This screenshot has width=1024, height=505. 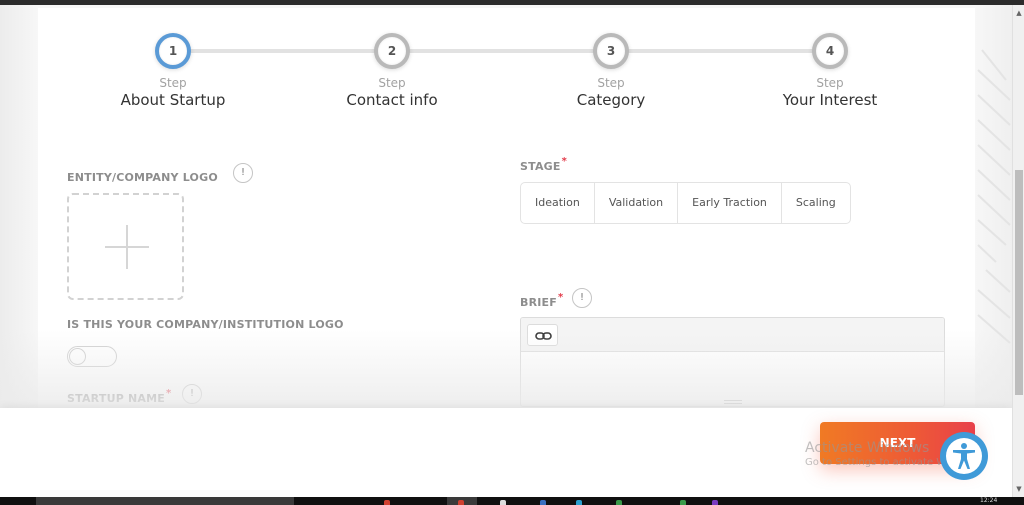 I want to click on stage-option-ideation: Ideation, so click(x=558, y=203).